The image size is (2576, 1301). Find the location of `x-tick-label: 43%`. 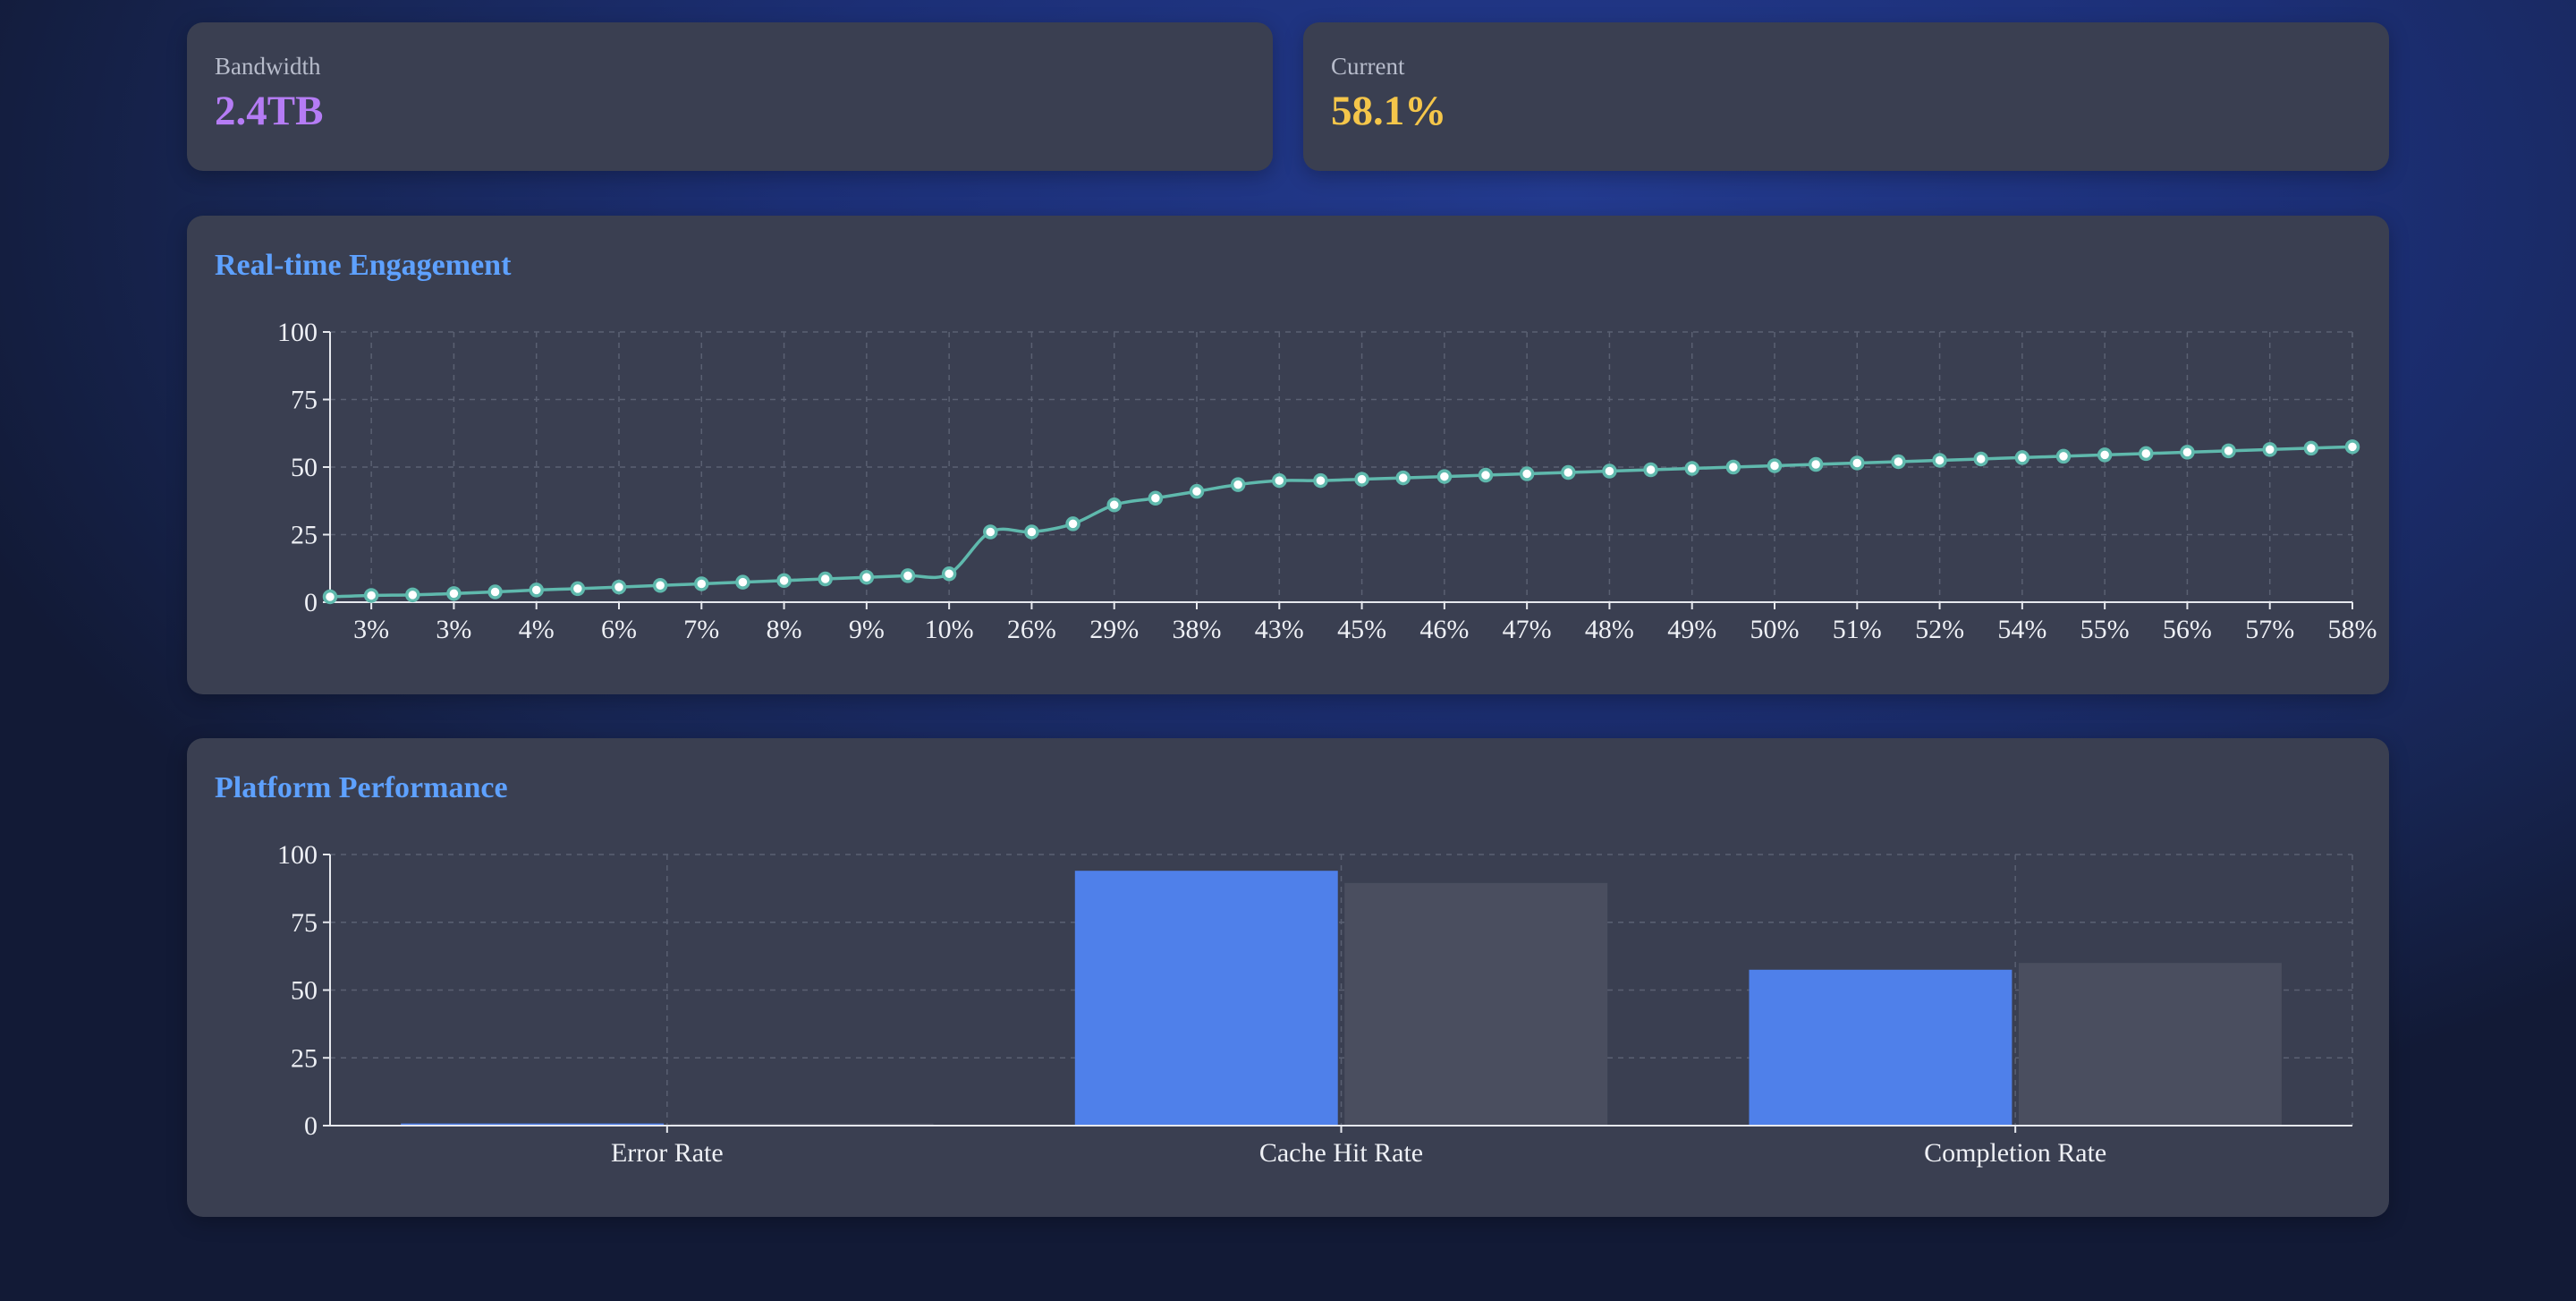

x-tick-label: 43% is located at coordinates (1279, 629).